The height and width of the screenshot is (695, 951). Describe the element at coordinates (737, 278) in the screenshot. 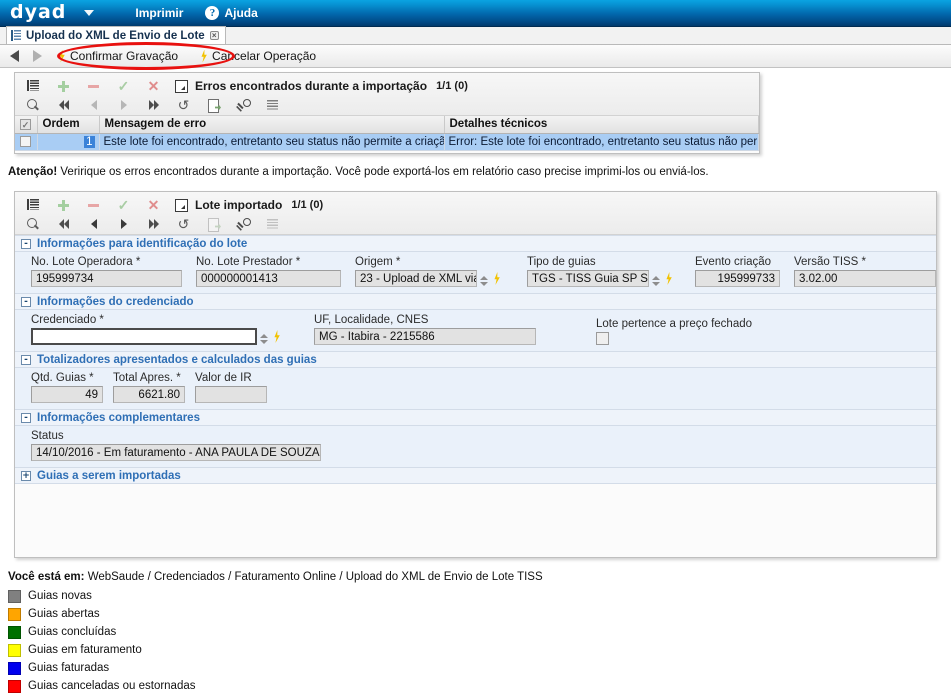

I see `input-evento-criacao: 195999733` at that location.